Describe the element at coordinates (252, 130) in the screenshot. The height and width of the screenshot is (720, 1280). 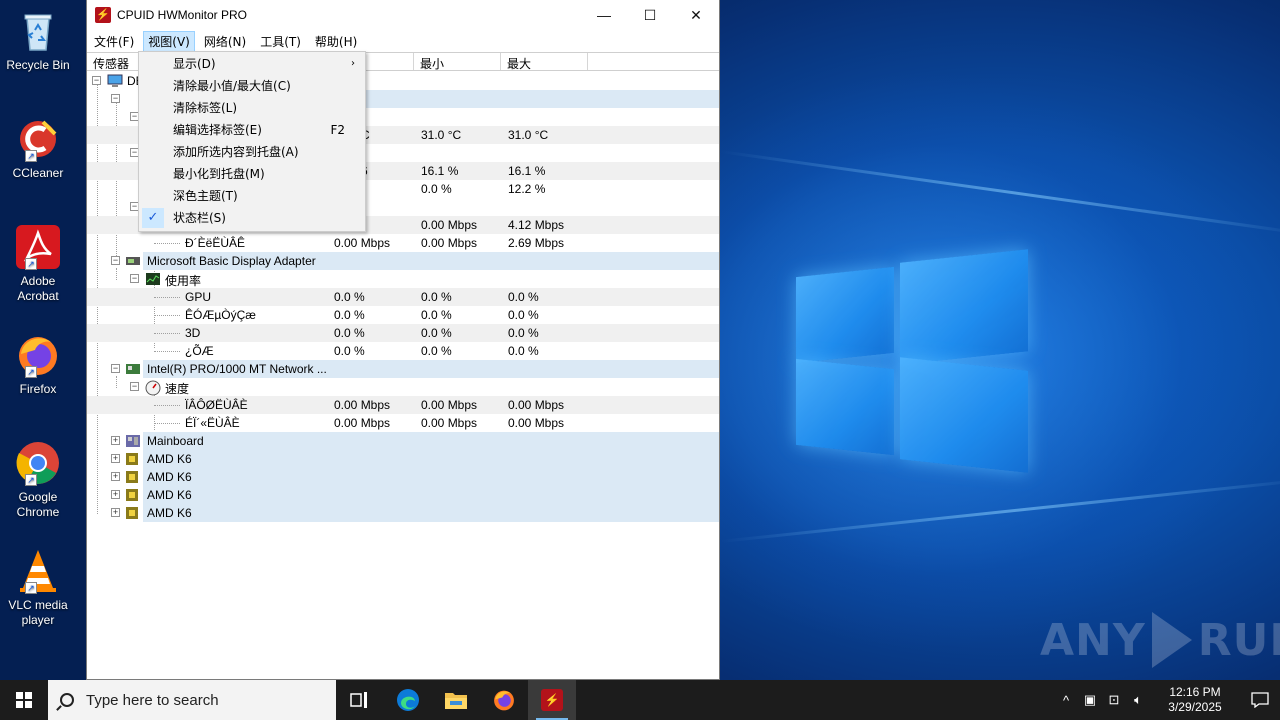
I see `menu-item-edit-label: 编辑选择标签(E) F2` at that location.